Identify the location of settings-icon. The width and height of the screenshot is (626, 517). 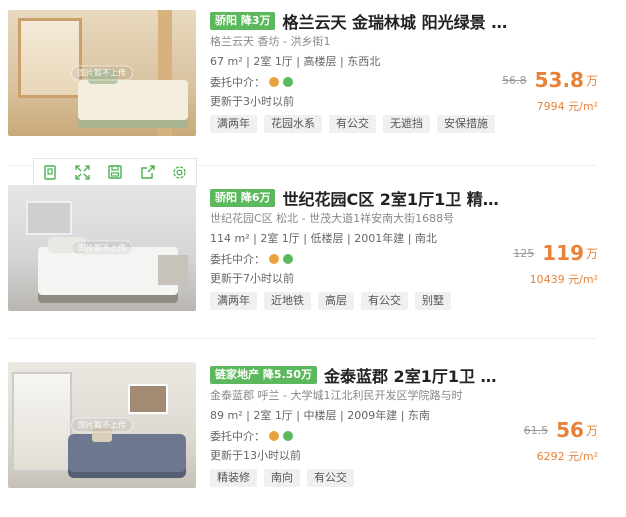
(180, 172).